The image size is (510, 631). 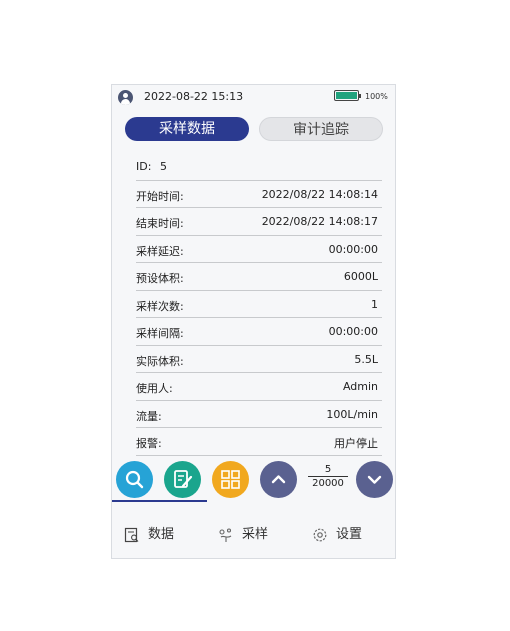 I want to click on record-id-value: 5, so click(x=163, y=166).